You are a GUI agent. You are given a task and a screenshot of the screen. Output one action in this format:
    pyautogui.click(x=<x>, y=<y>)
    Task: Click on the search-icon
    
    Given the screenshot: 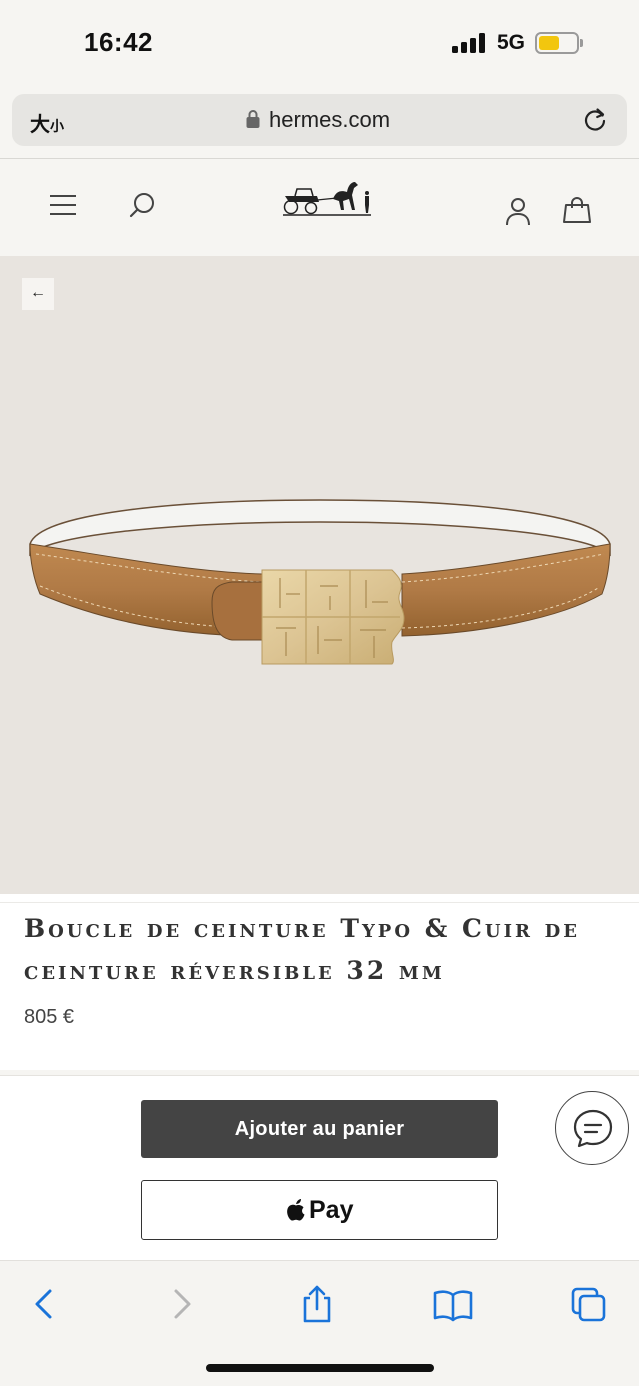 What is the action you would take?
    pyautogui.click(x=143, y=205)
    